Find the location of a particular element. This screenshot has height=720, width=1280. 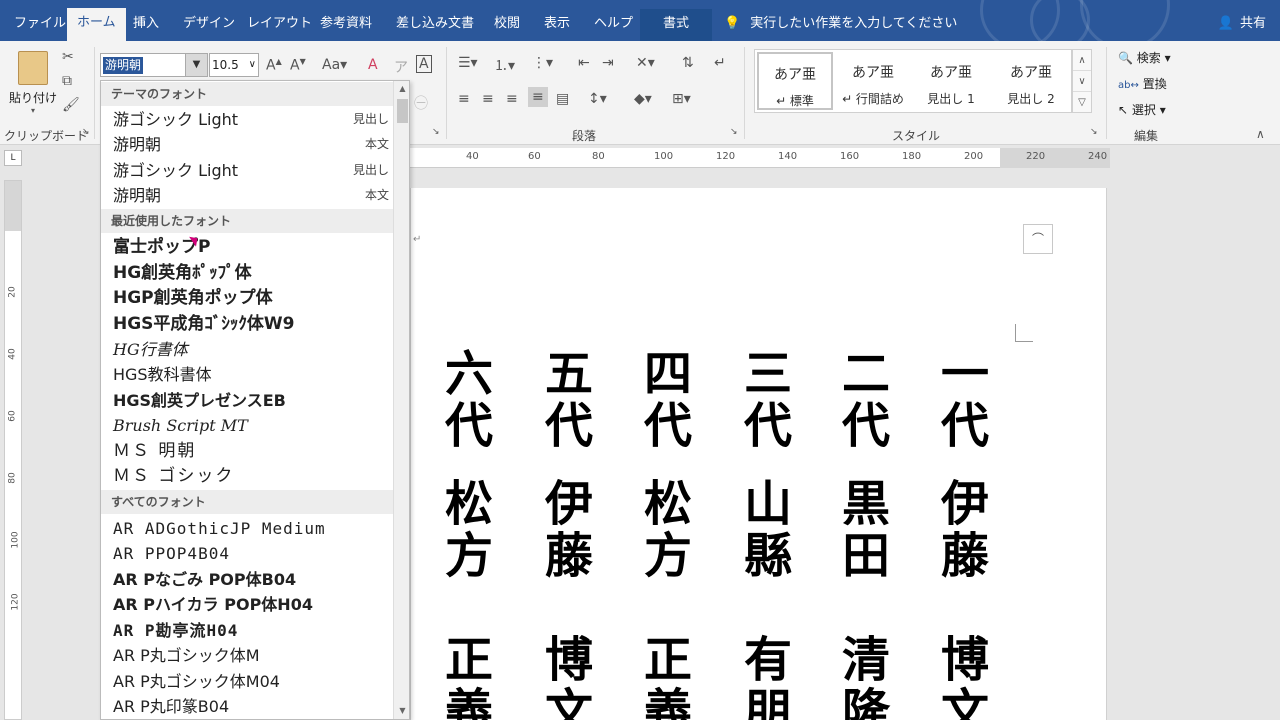

find-button: 🔍 検索 ▾ is located at coordinates (1144, 57).